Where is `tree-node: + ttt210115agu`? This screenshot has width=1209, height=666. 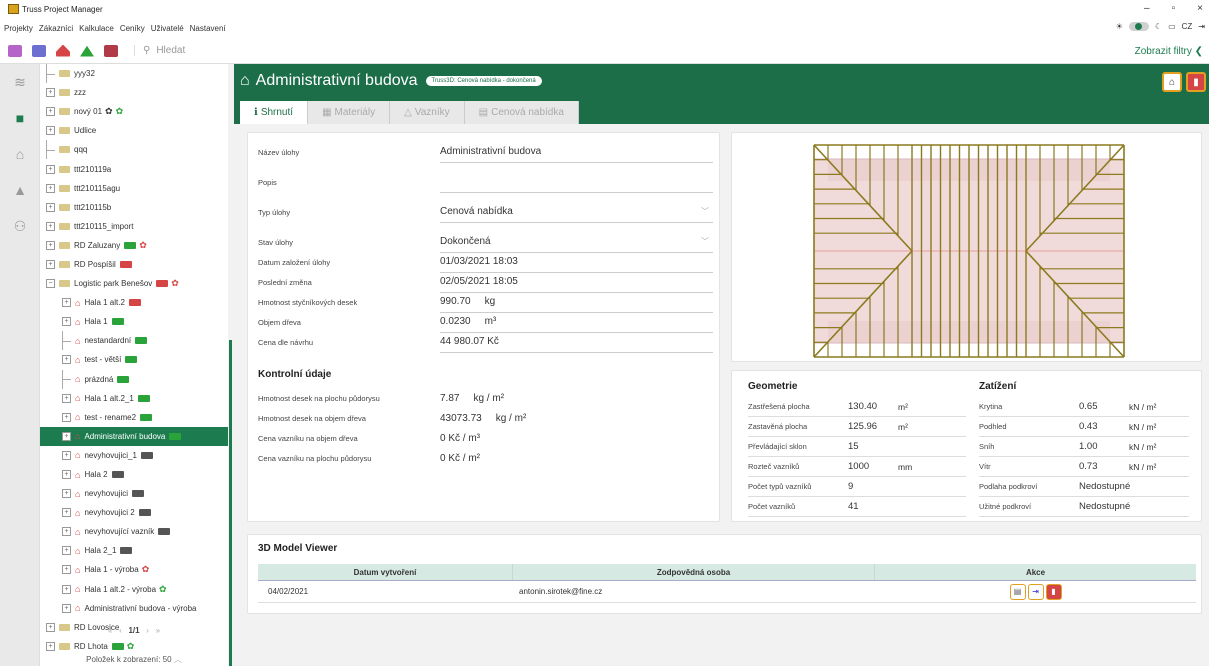 tree-node: + ttt210115agu is located at coordinates (134, 188).